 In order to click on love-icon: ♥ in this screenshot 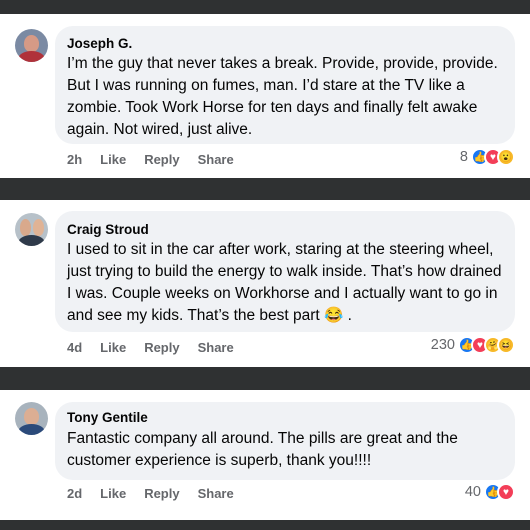, I will do `click(506, 492)`.